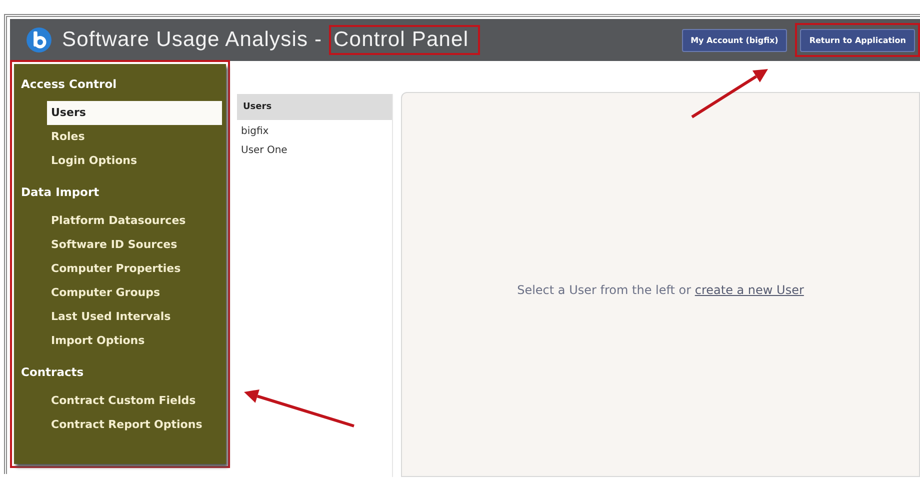 The height and width of the screenshot is (478, 920). I want to click on window-title: Control Panel, so click(401, 40).